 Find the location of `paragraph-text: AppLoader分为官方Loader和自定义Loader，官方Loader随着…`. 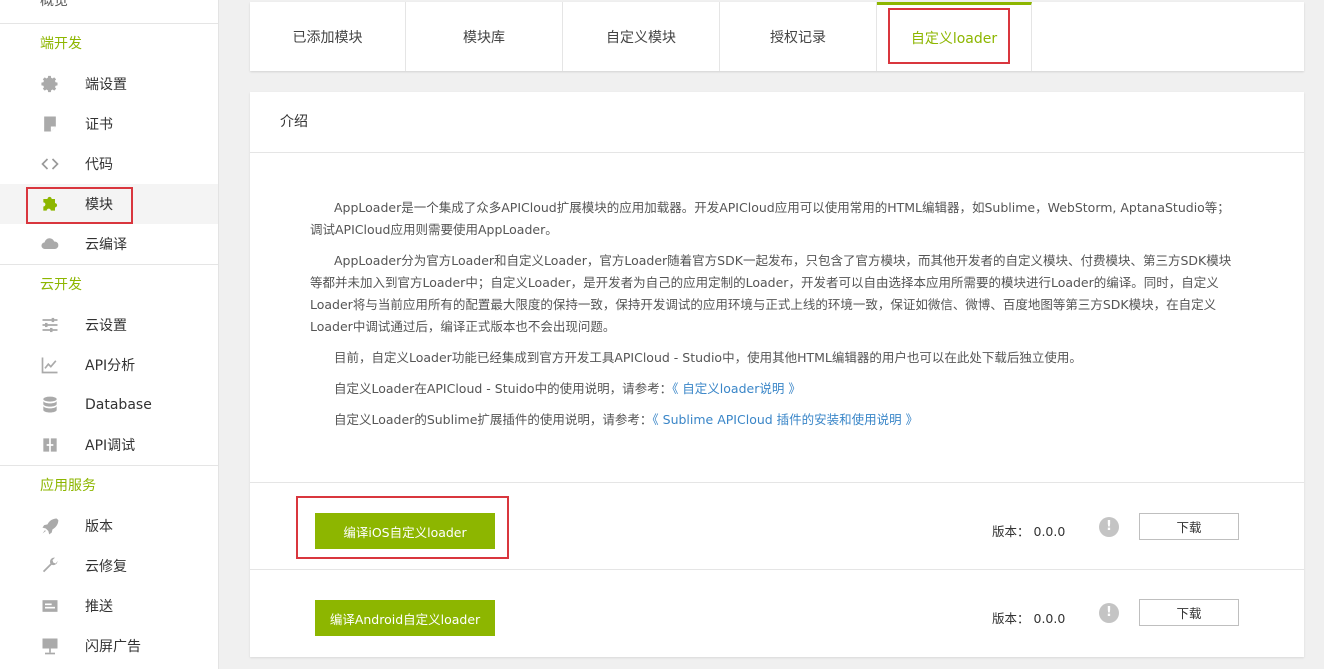

paragraph-text: AppLoader分为官方Loader和自定义Loader，官方Loader随着… is located at coordinates (771, 293).